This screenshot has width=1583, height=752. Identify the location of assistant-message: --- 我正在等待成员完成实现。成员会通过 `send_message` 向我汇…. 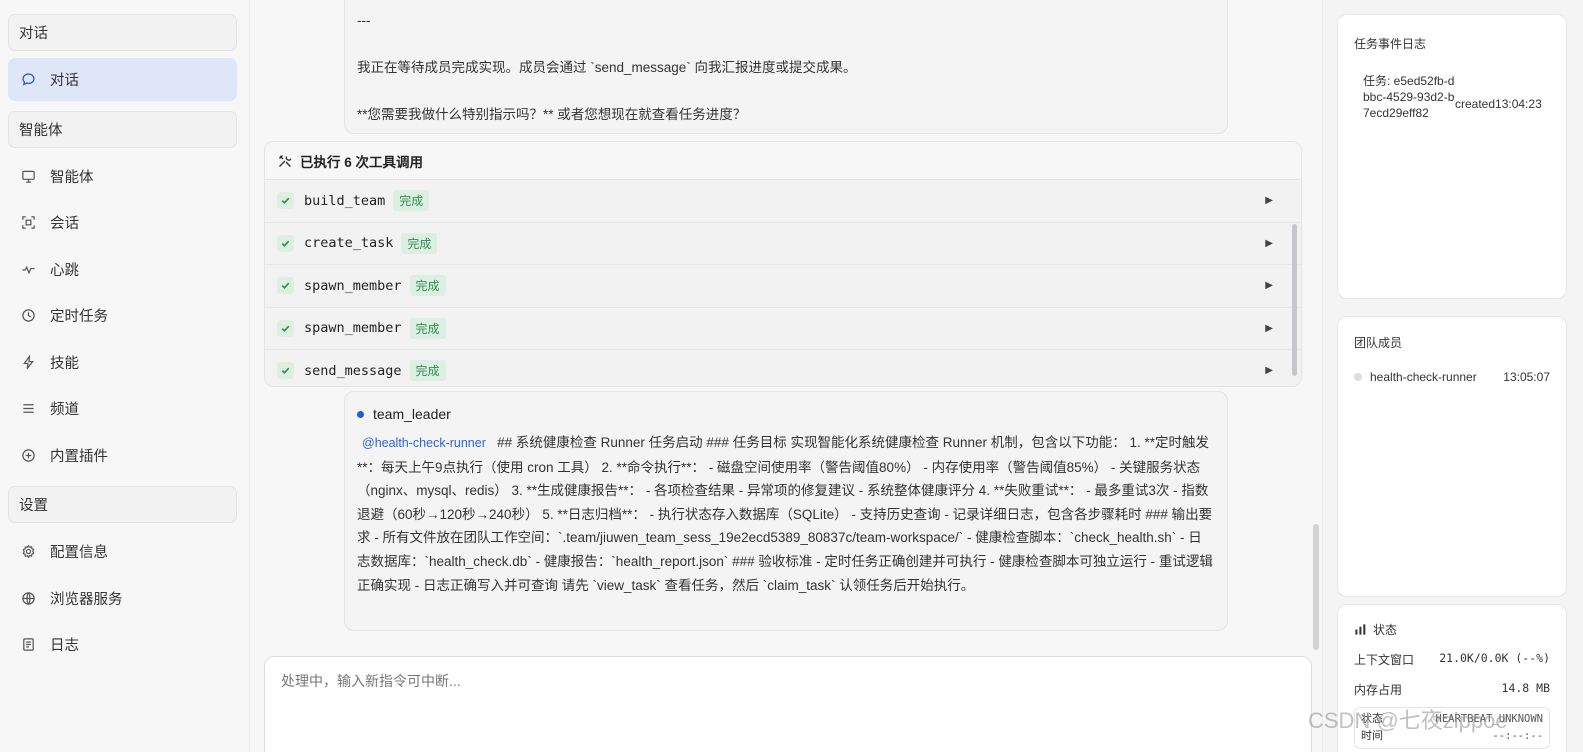
(786, 67).